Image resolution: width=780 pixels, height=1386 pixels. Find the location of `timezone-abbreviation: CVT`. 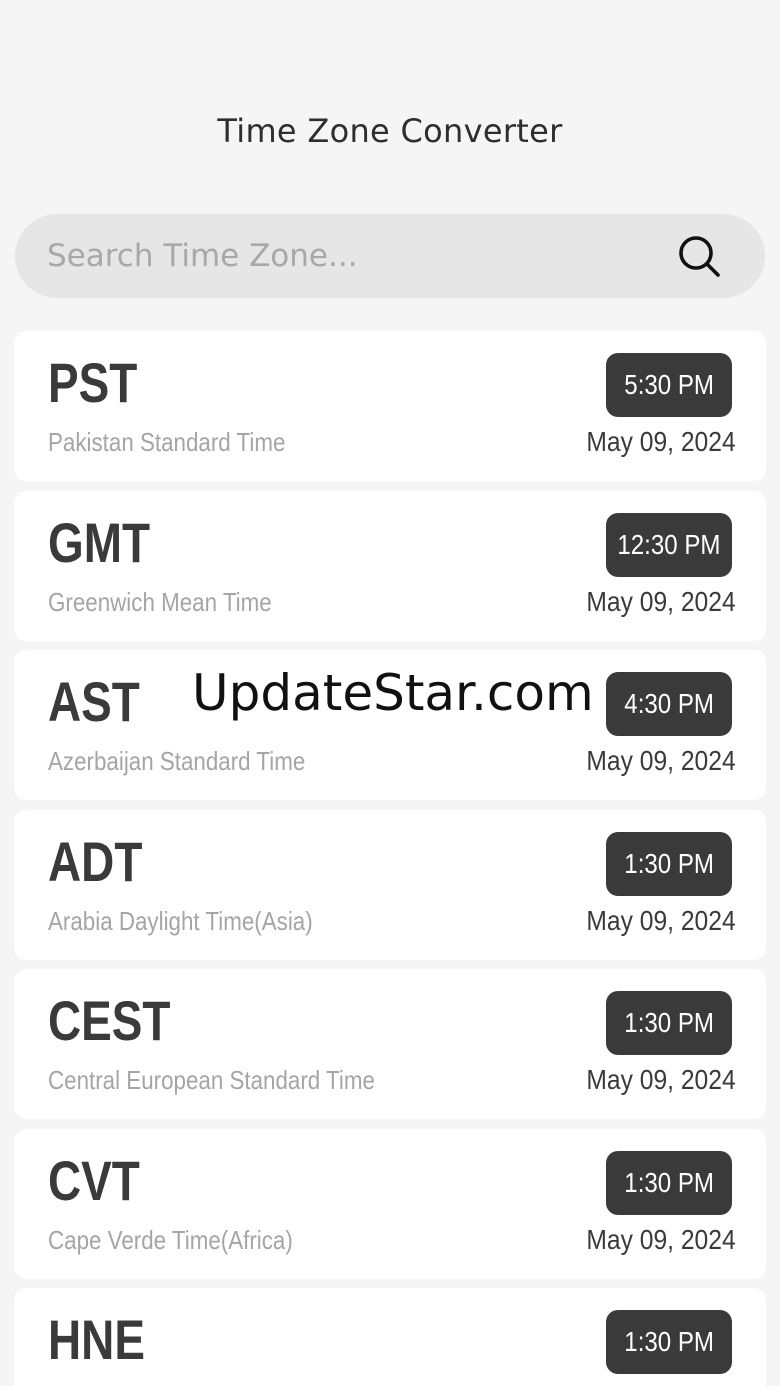

timezone-abbreviation: CVT is located at coordinates (94, 1180).